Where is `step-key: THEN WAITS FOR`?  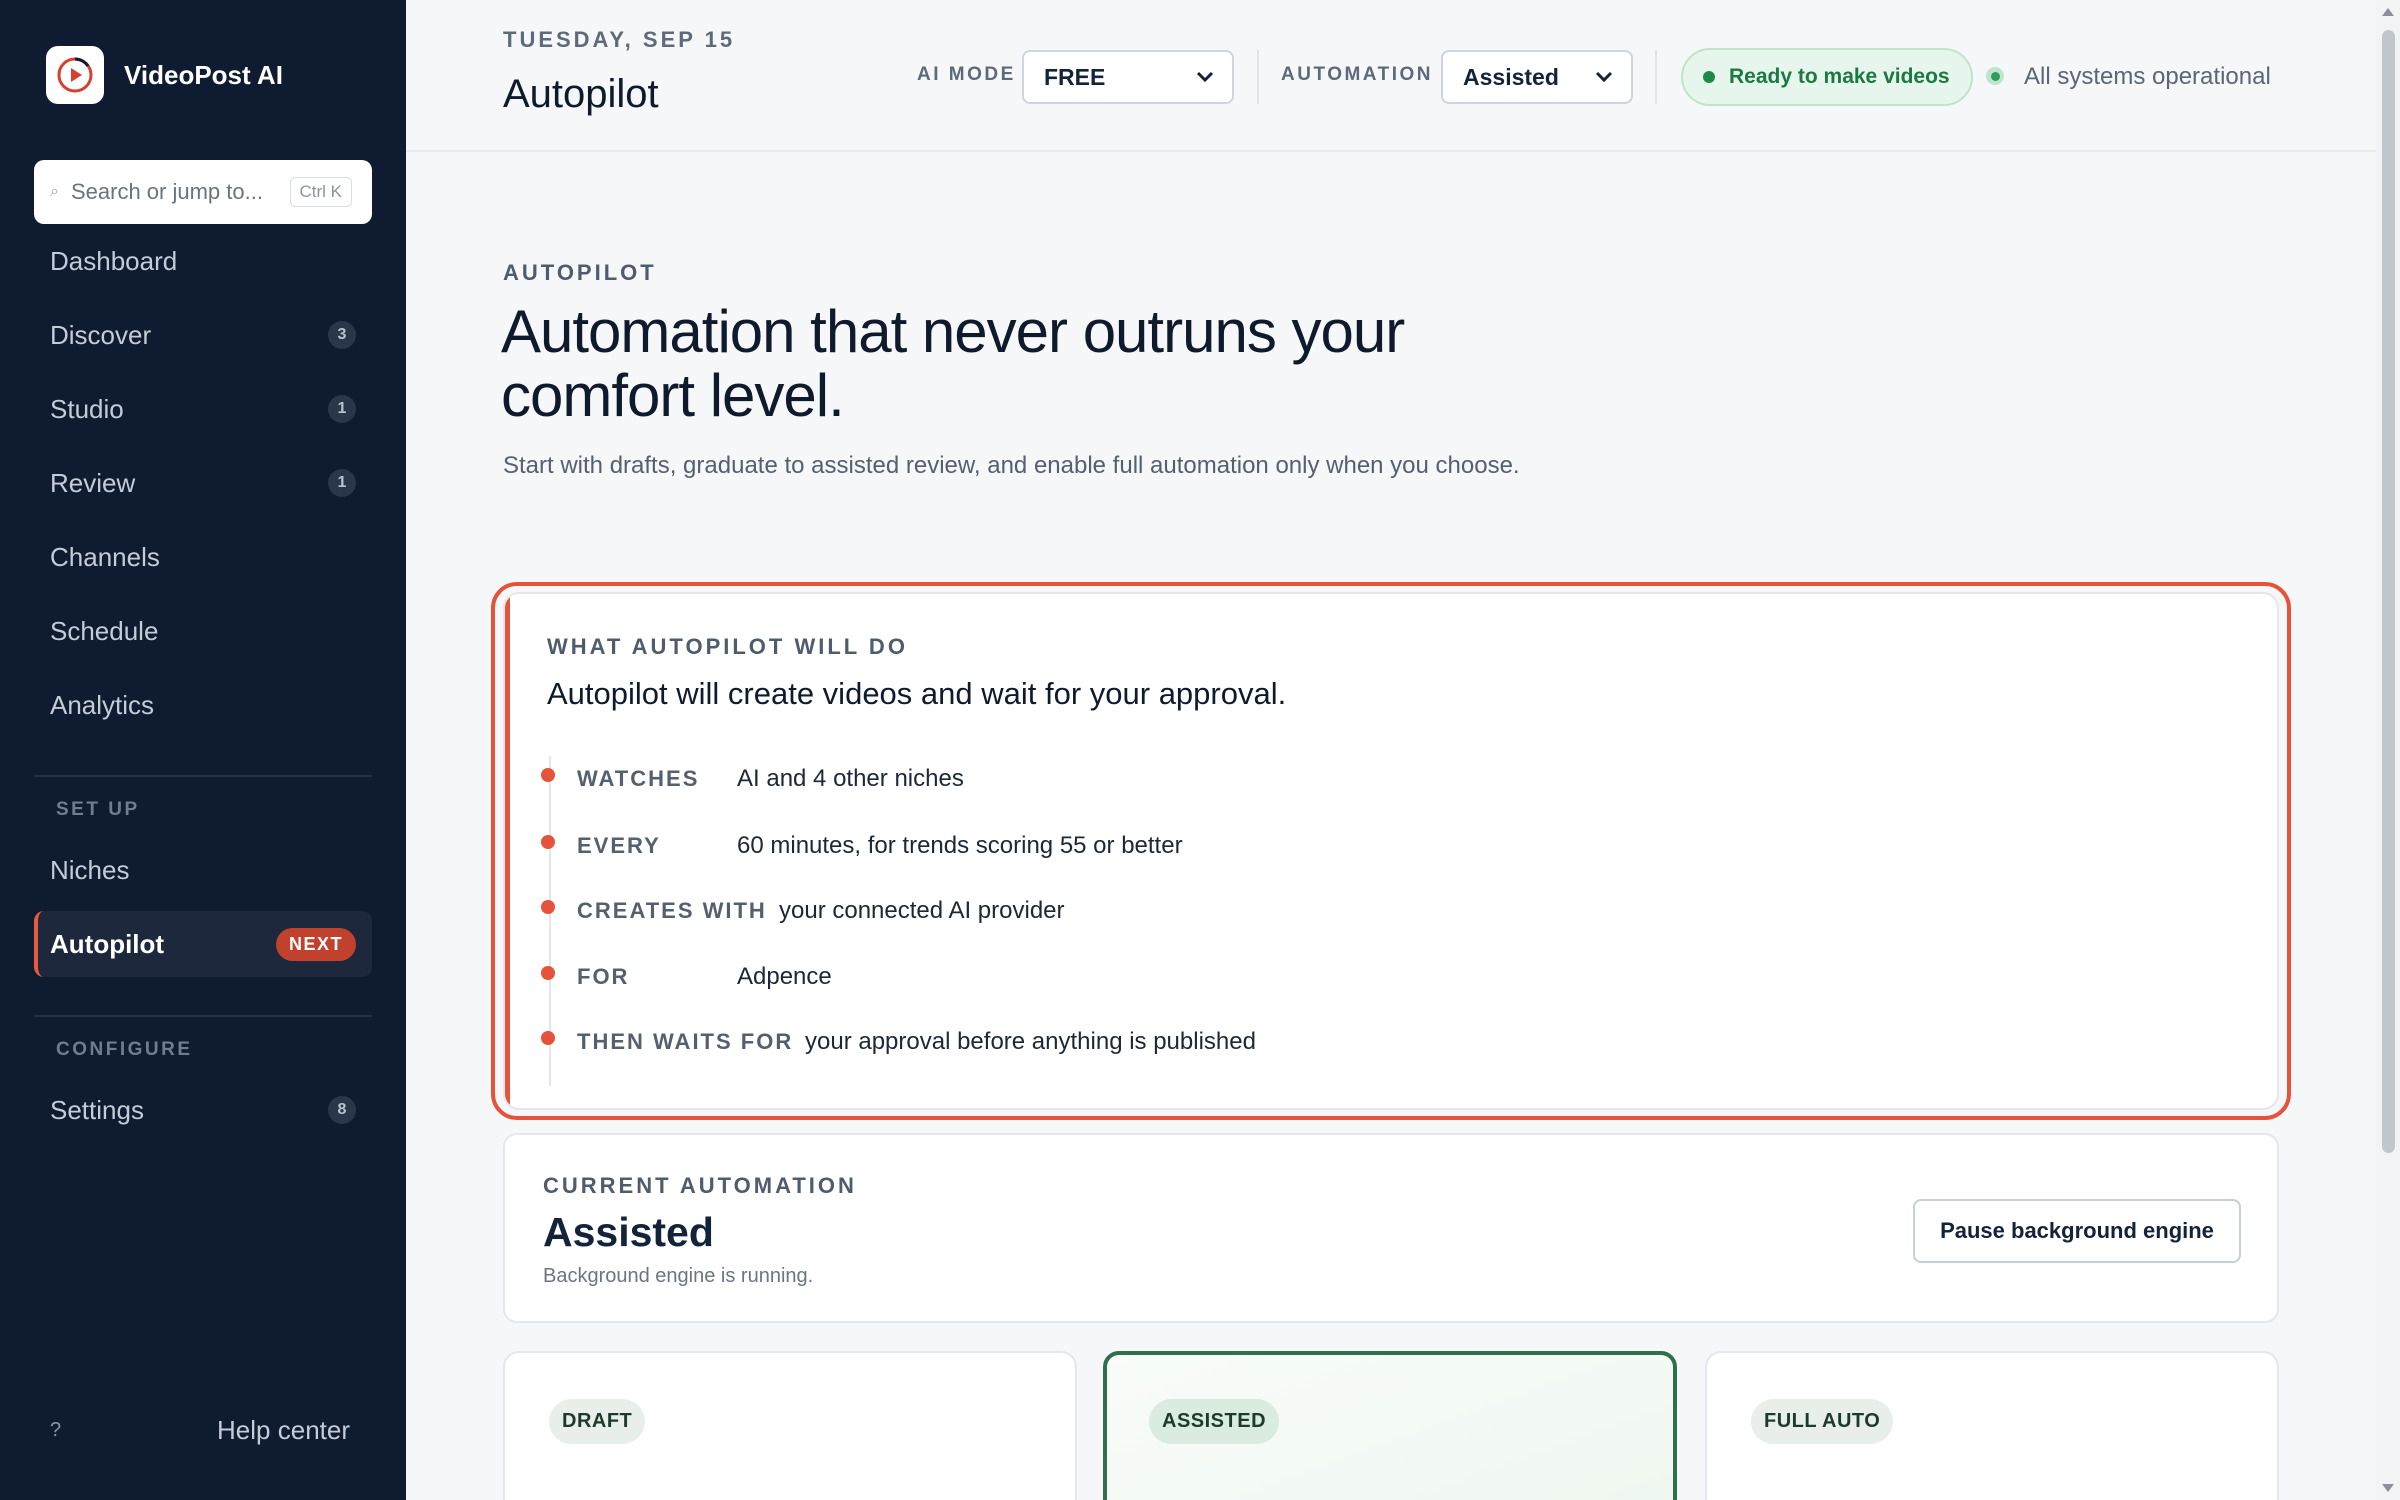 step-key: THEN WAITS FOR is located at coordinates (685, 1041).